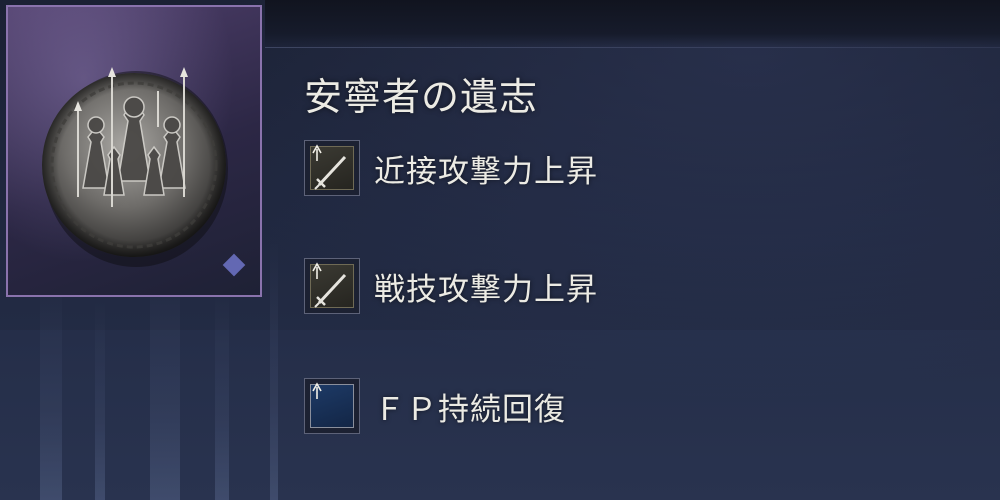  I want to click on top-band-divider, so click(632, 47).